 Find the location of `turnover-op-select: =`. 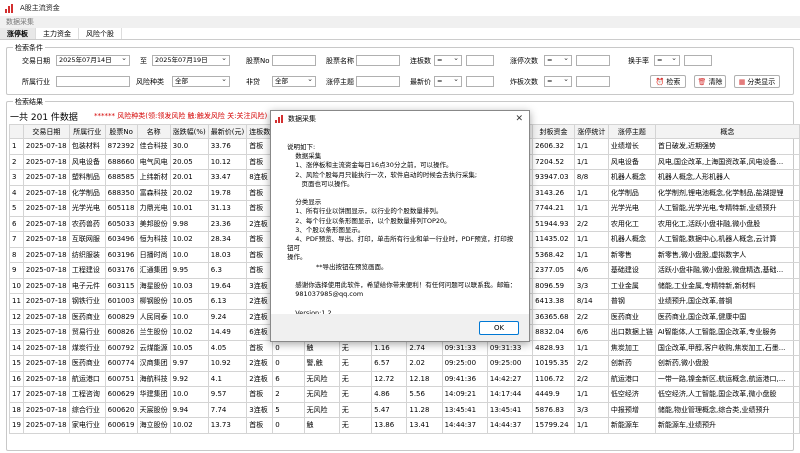

turnover-op-select: = is located at coordinates (667, 60).